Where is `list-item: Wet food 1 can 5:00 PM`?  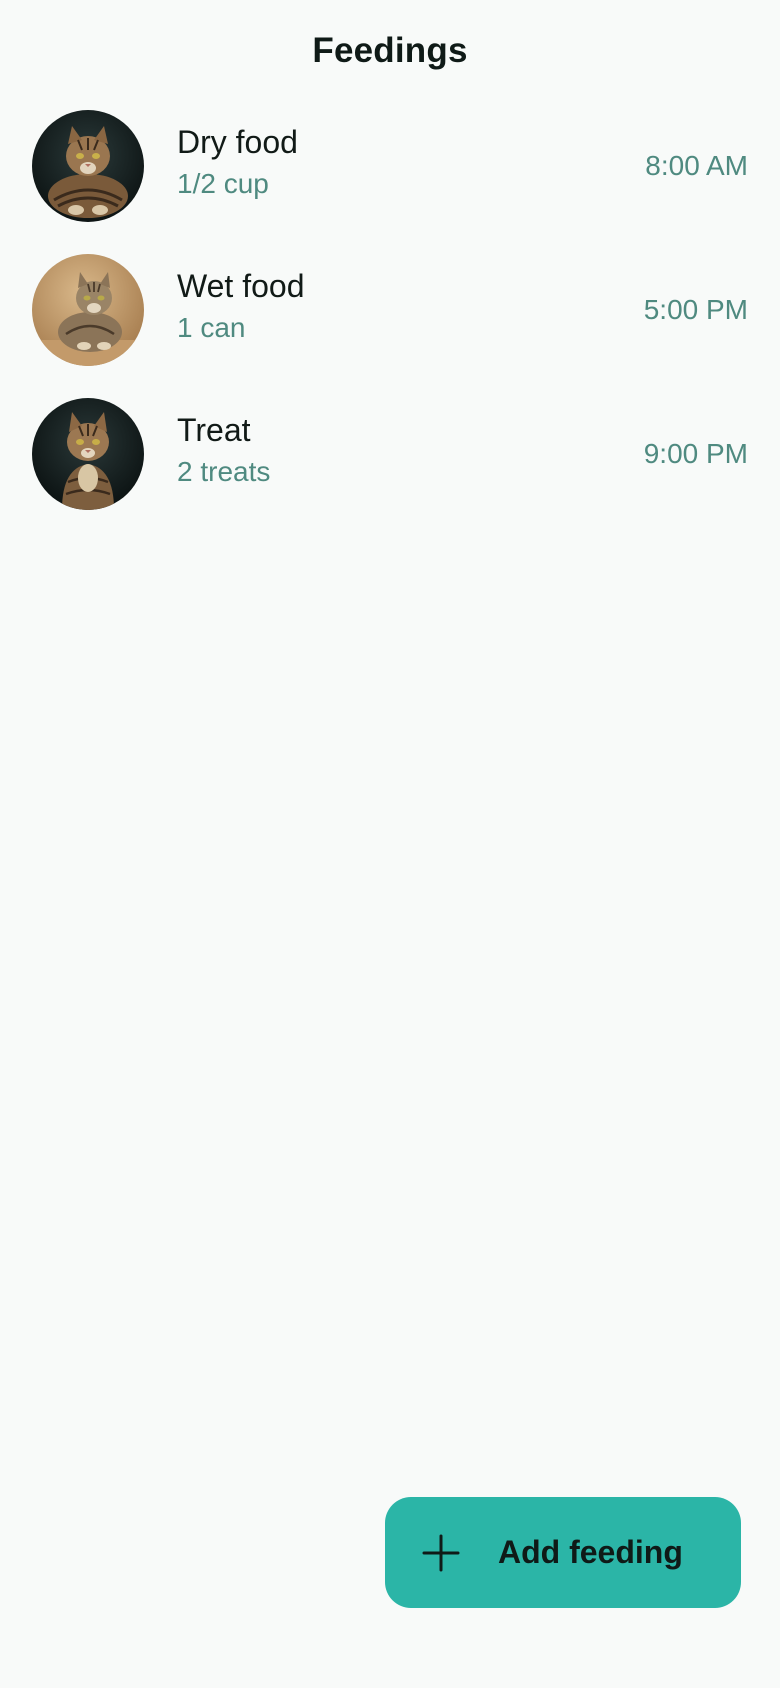
list-item: Wet food 1 can 5:00 PM is located at coordinates (390, 320).